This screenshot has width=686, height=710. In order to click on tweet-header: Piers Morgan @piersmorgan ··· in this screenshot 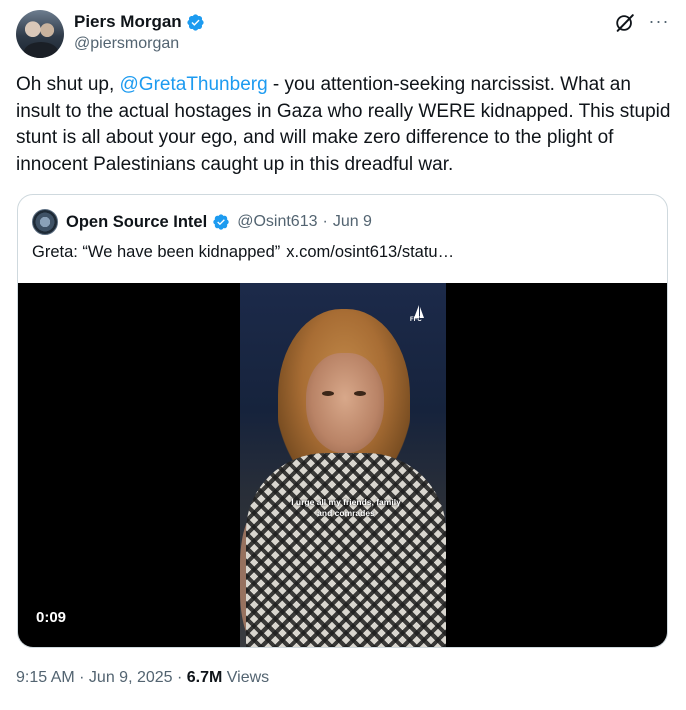, I will do `click(343, 34)`.